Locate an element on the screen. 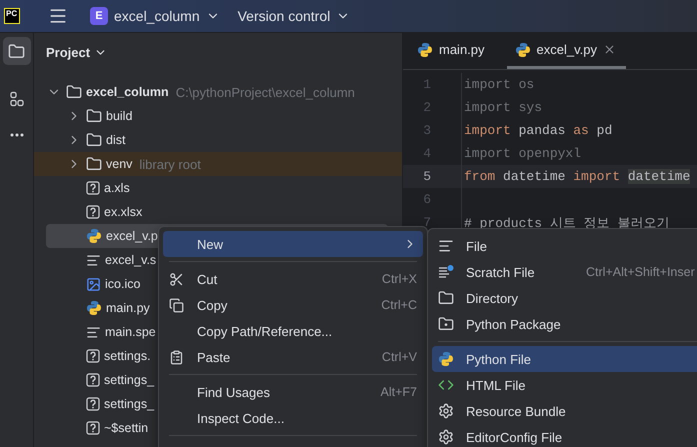  tree-item-name: excel_column is located at coordinates (127, 92).